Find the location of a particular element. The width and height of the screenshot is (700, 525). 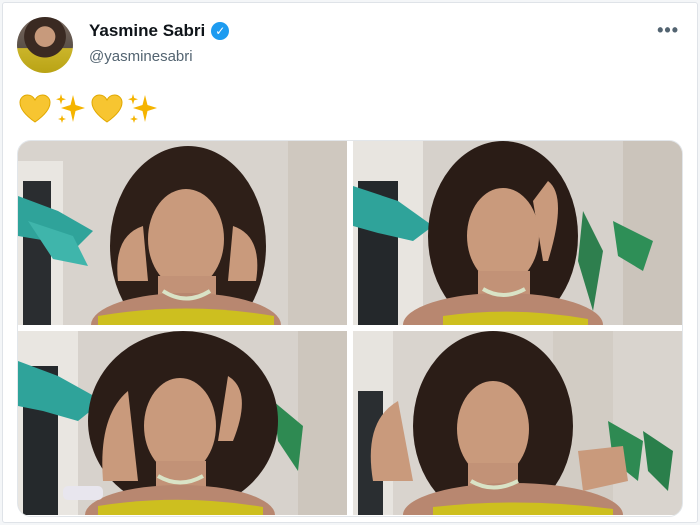

display-name: Yasmine Sabri is located at coordinates (147, 31).